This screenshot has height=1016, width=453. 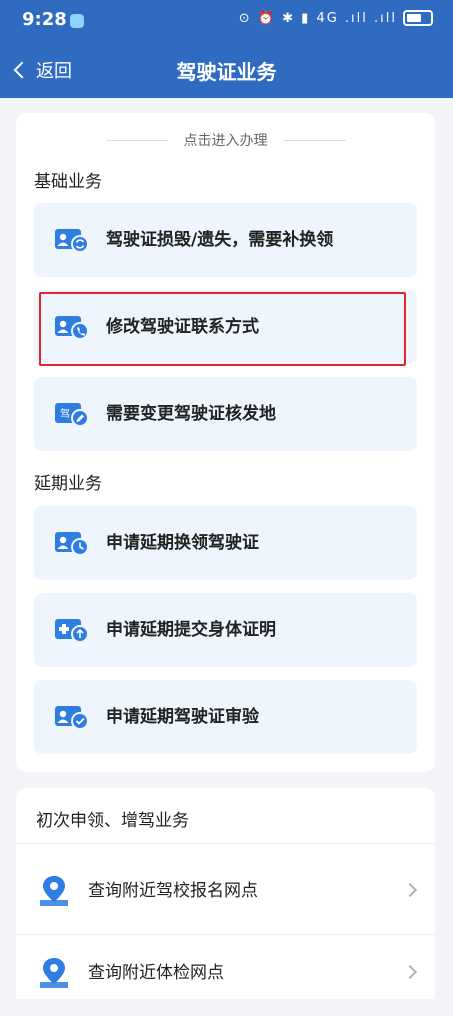 I want to click on hint-divider-right, so click(x=314, y=140).